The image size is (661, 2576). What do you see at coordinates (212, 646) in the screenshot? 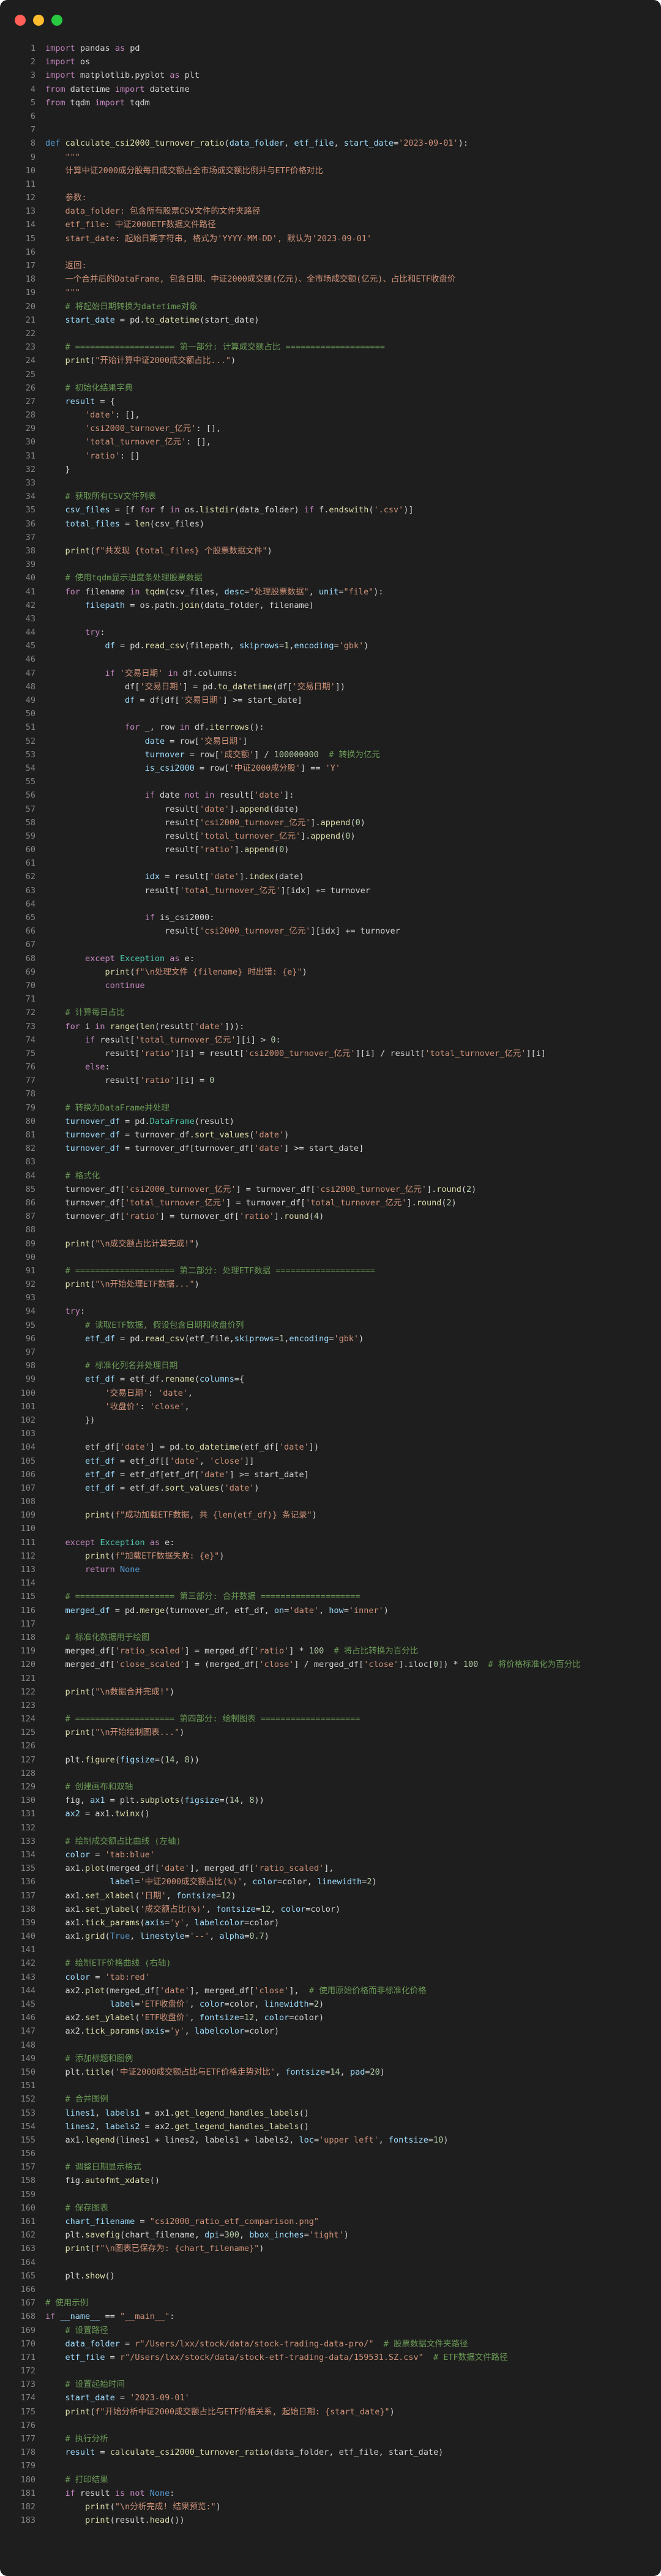
I see `code-token: (filepath,` at bounding box center [212, 646].